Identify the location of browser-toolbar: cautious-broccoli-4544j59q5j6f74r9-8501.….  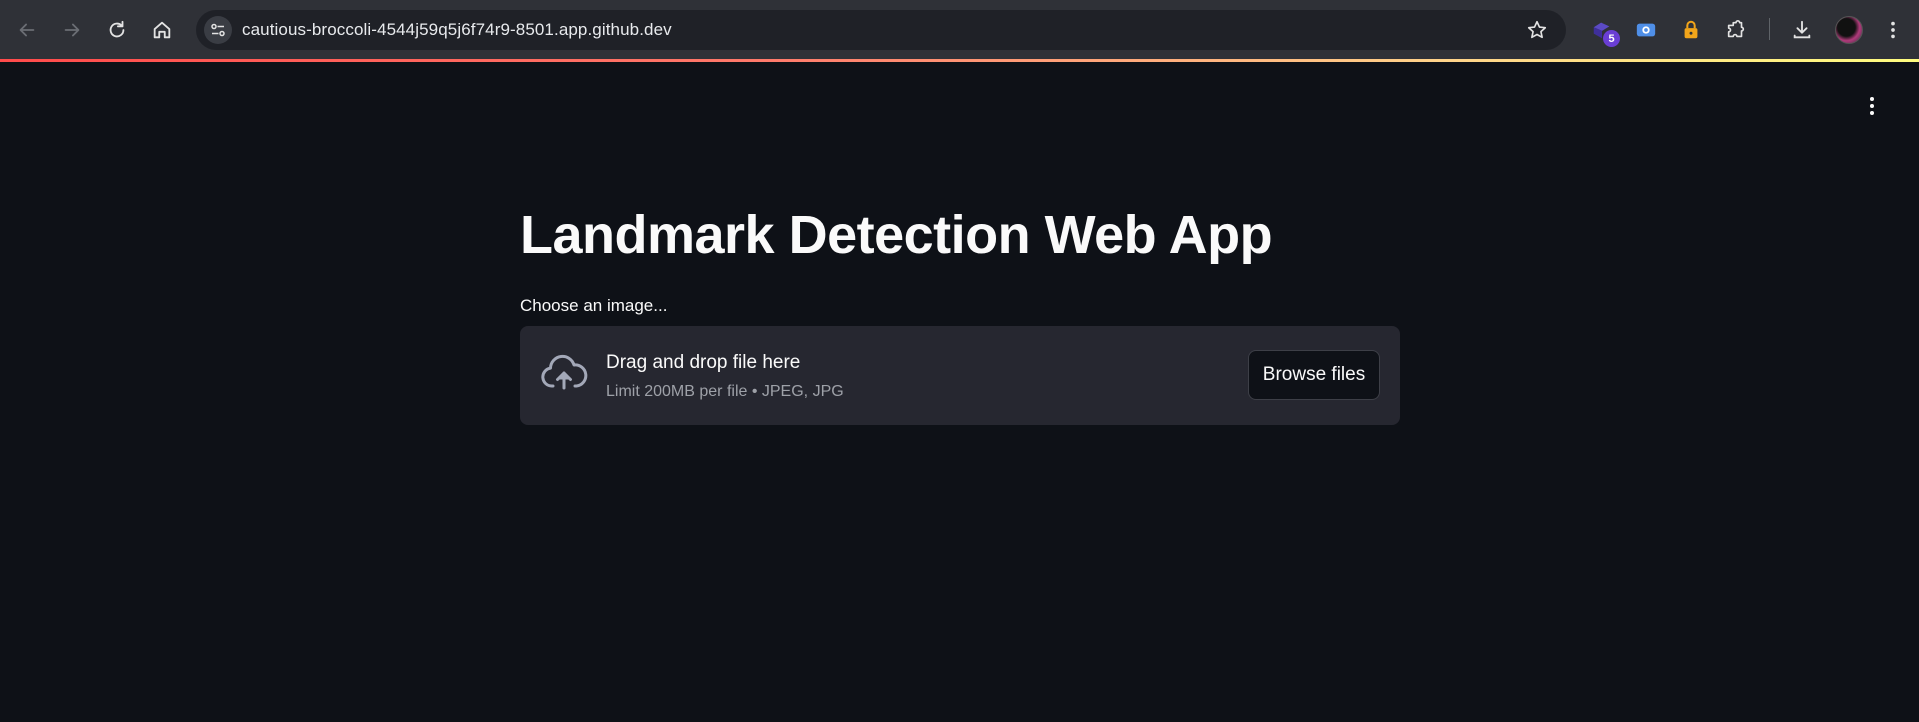
(959, 29).